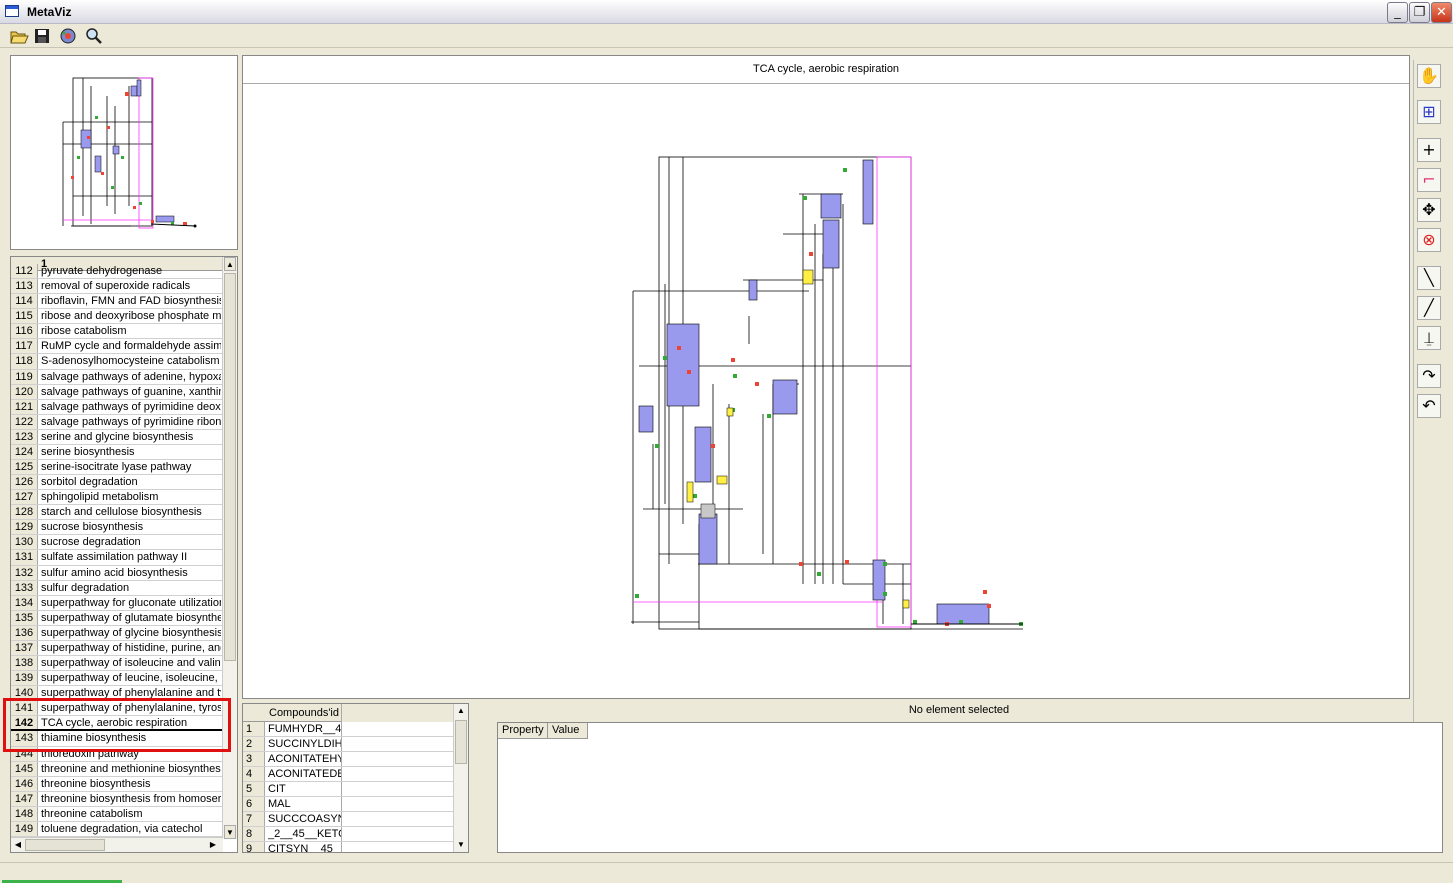  What do you see at coordinates (124, 152) in the screenshot?
I see `overview-minimap` at bounding box center [124, 152].